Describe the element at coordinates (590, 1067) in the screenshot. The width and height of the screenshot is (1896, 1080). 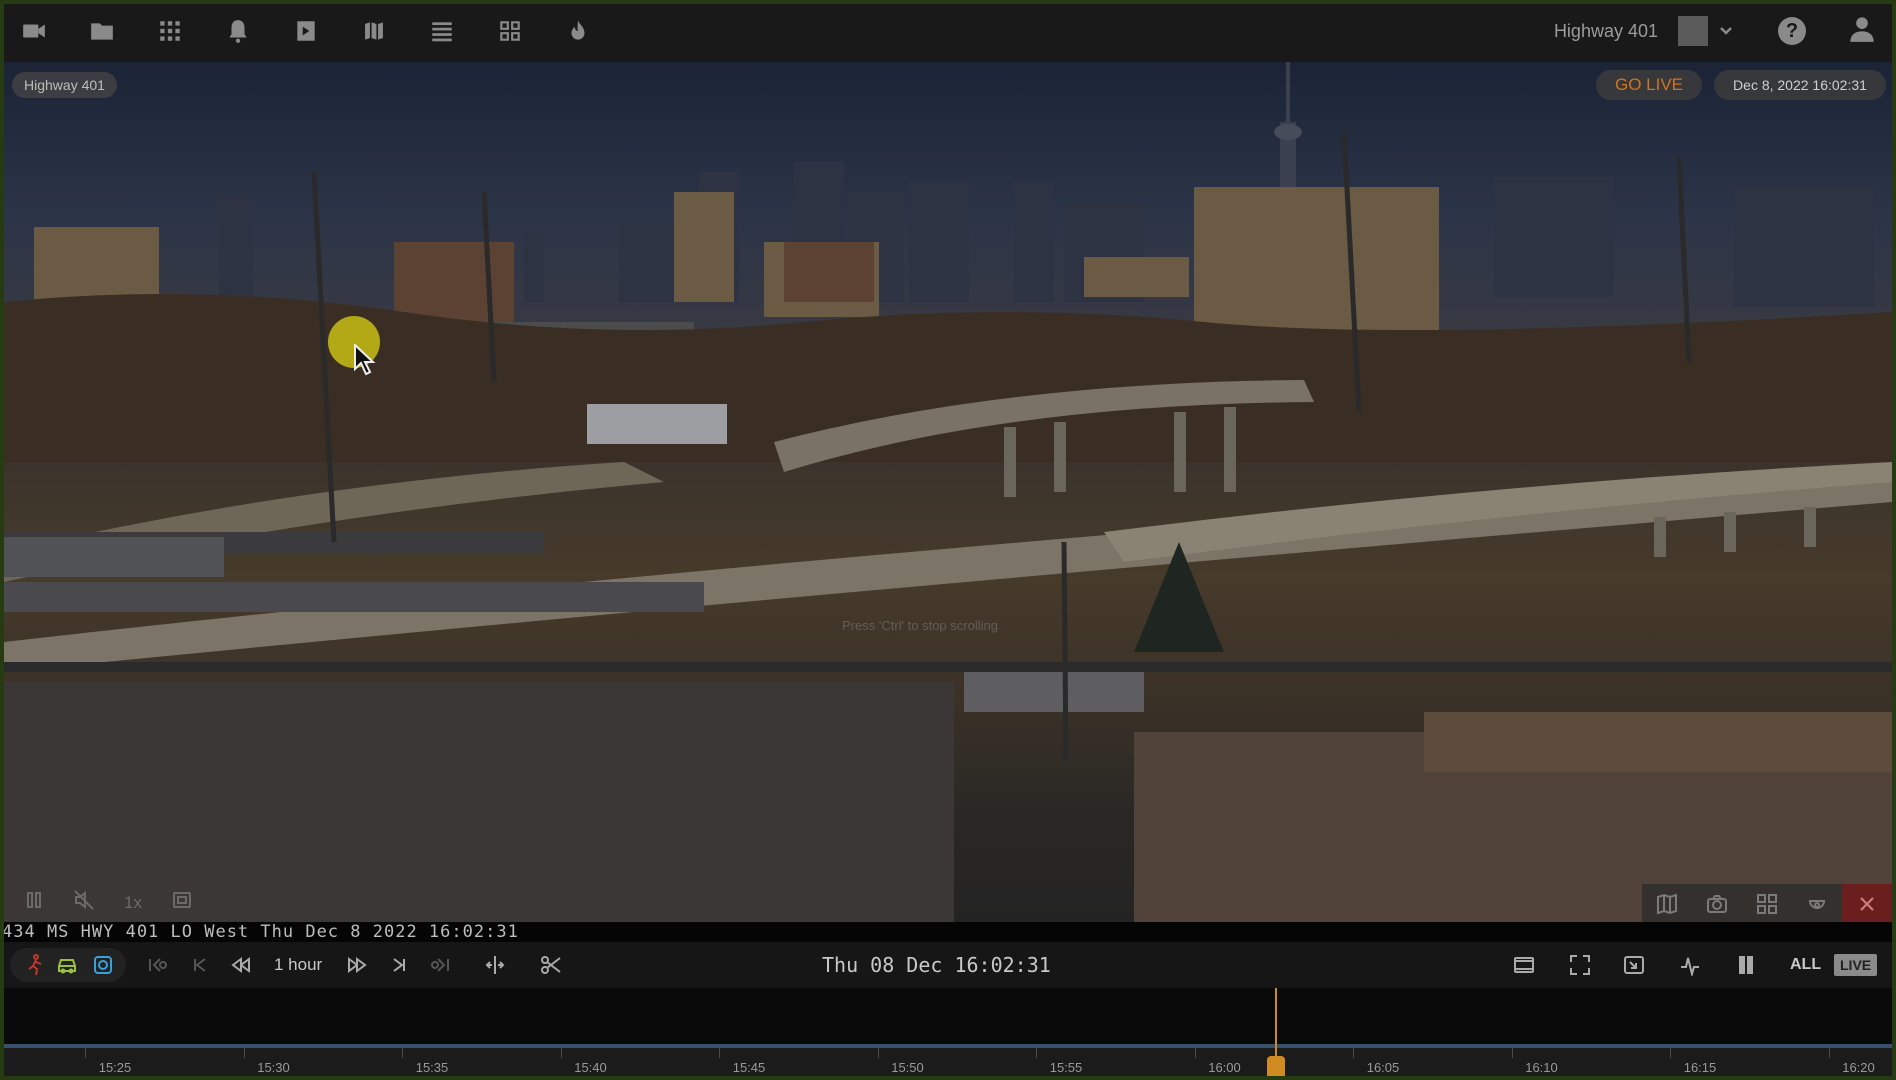
I see `timeline-tick-label: 15:40` at that location.